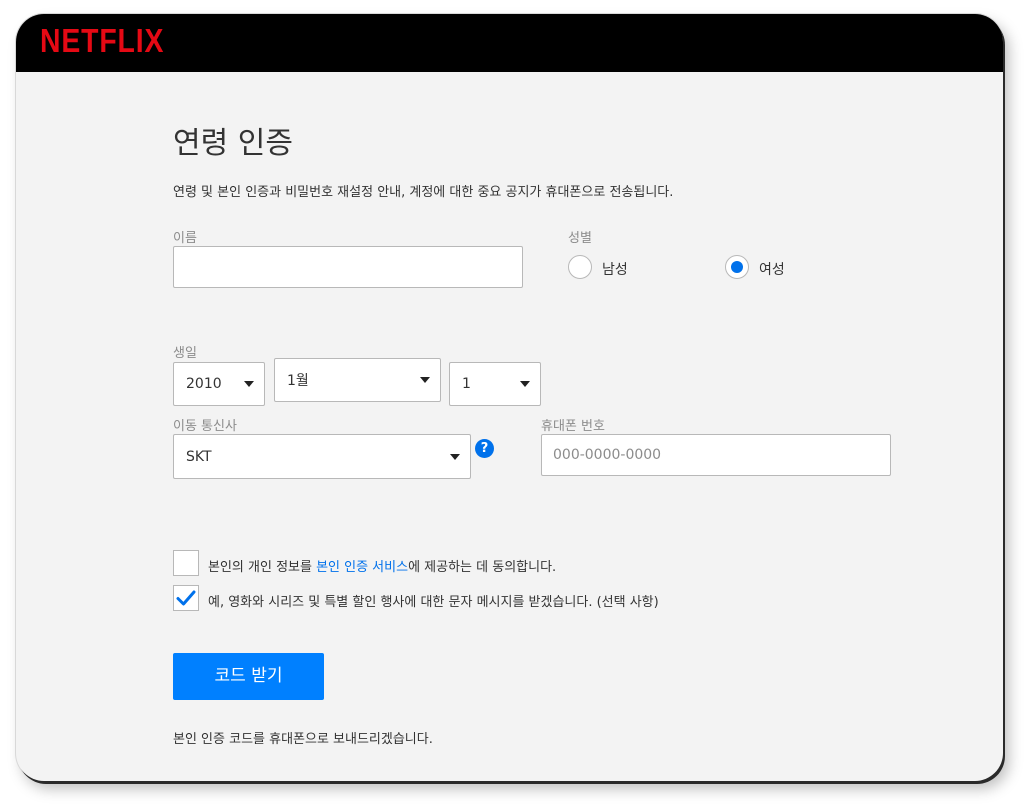  What do you see at coordinates (716, 455) in the screenshot?
I see `phone-input: 000-0000-0000` at bounding box center [716, 455].